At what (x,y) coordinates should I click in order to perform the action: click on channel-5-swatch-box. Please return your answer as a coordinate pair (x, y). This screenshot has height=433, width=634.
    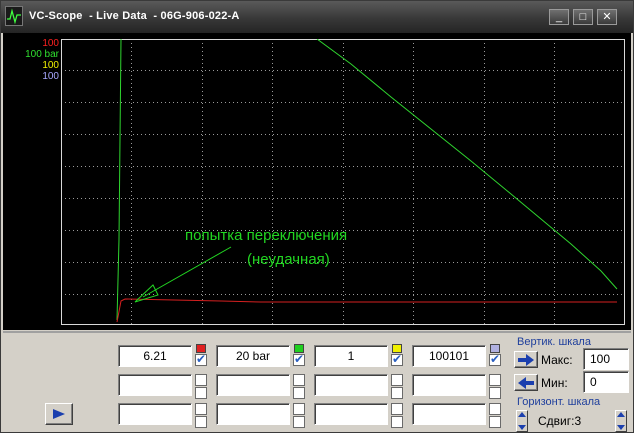
    Looking at the image, I should click on (201, 380).